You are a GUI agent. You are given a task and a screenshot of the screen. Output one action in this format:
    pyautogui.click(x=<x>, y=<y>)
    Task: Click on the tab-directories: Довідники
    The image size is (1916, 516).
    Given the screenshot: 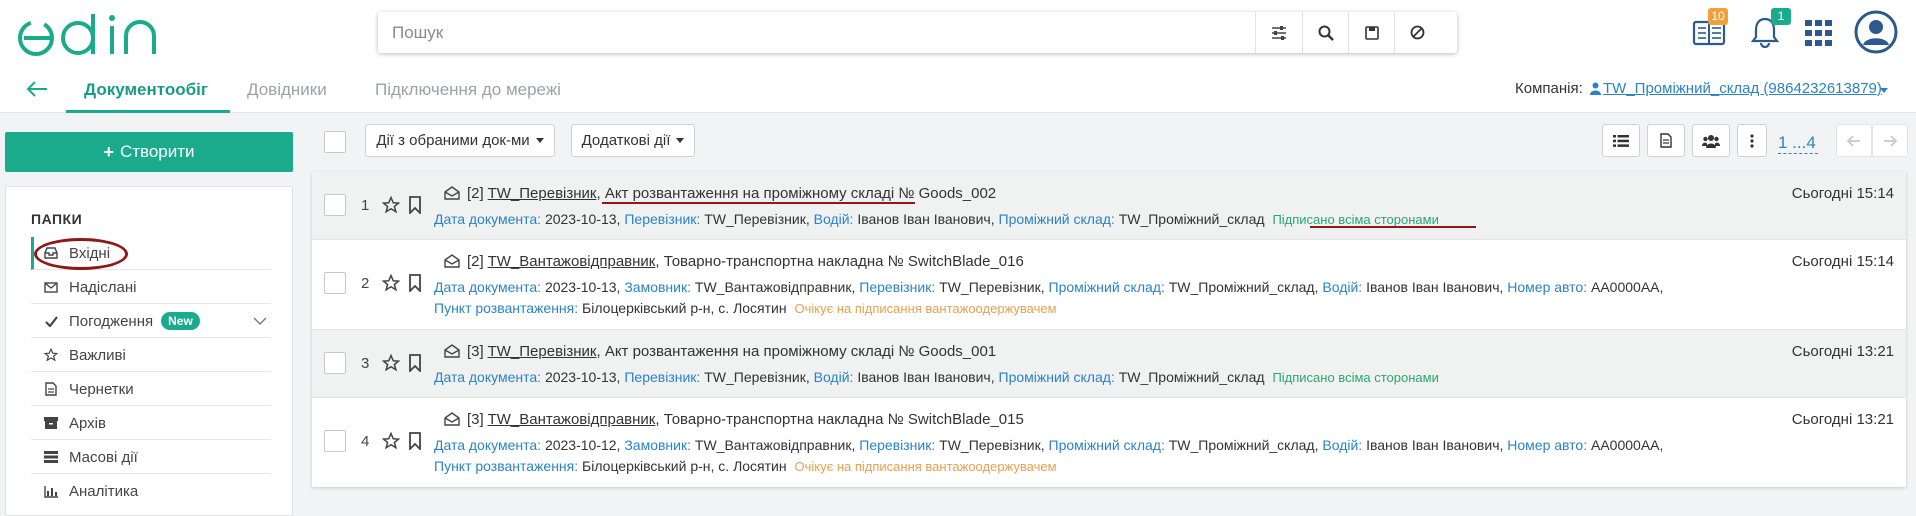 What is the action you would take?
    pyautogui.click(x=287, y=90)
    